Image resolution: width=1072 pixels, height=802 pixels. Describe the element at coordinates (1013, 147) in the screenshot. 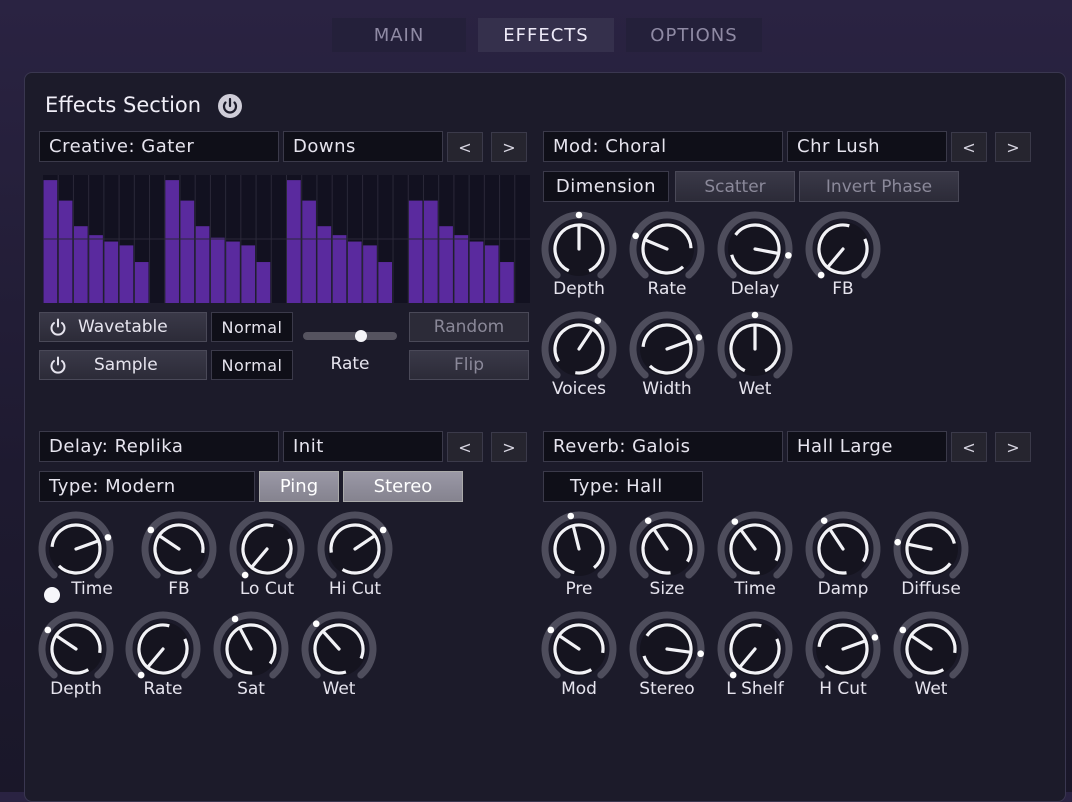

I see `chorus-next-button: >` at that location.